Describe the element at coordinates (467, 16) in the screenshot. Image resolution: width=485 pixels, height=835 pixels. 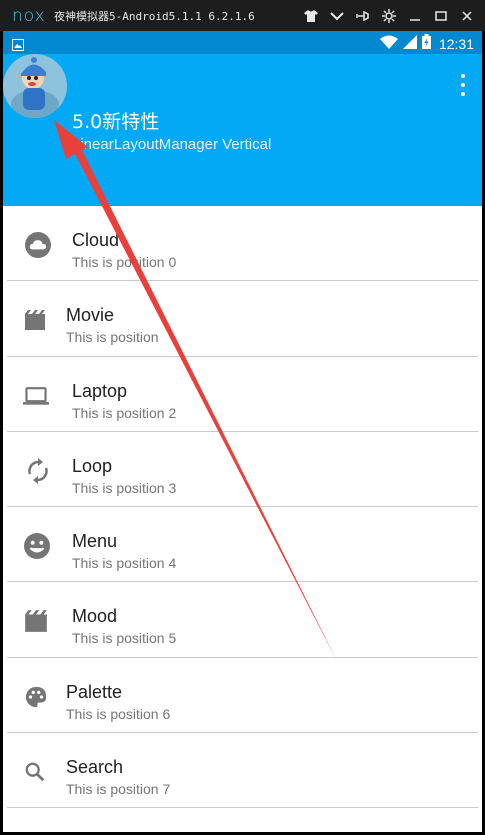
I see `close-icon` at that location.